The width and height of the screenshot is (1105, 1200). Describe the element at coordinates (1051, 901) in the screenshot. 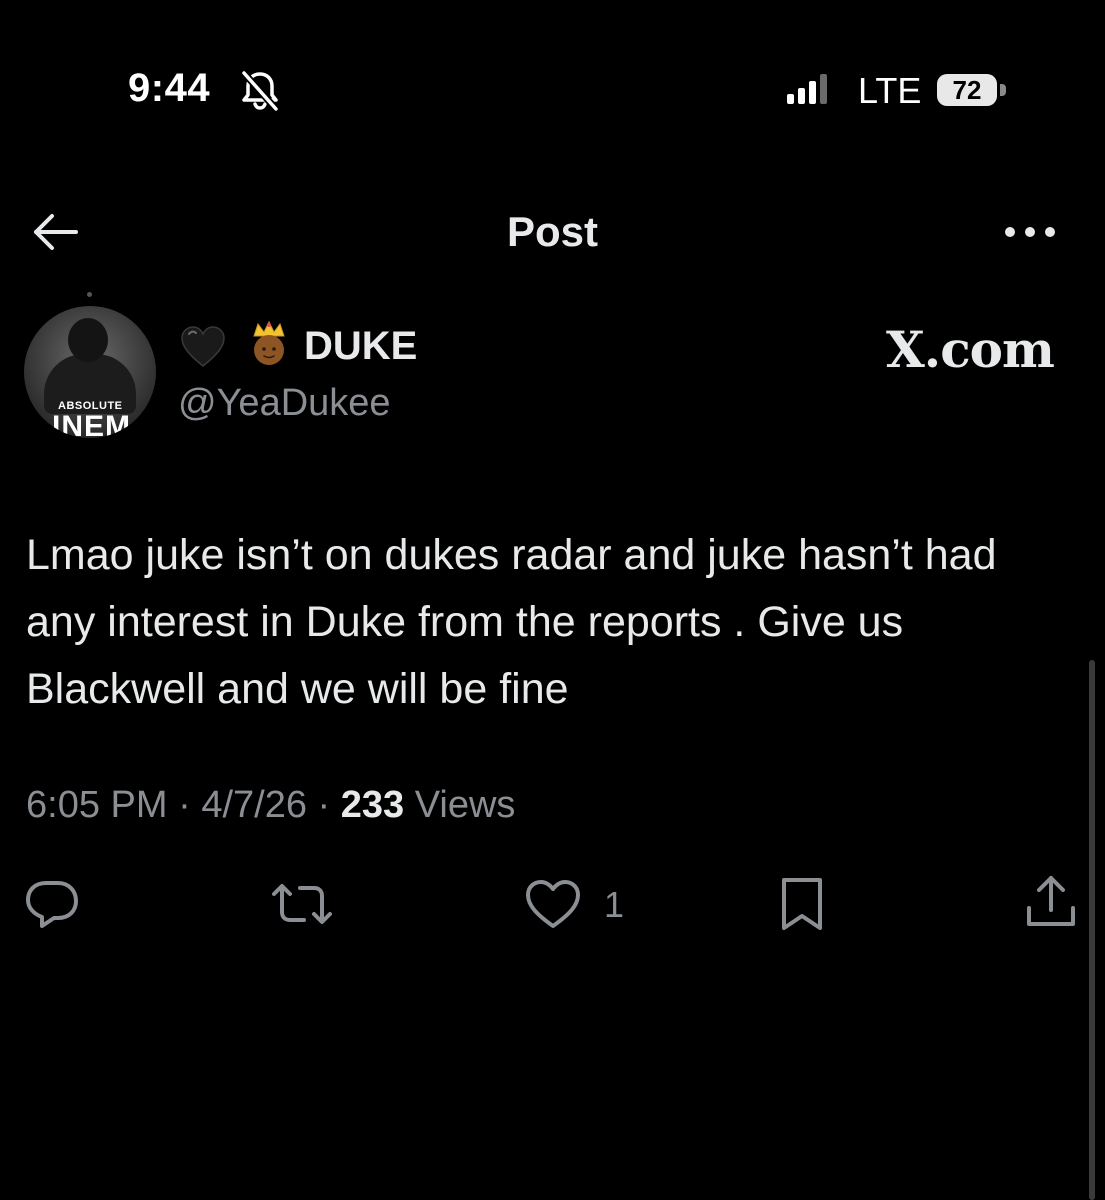

I see `share-icon` at that location.